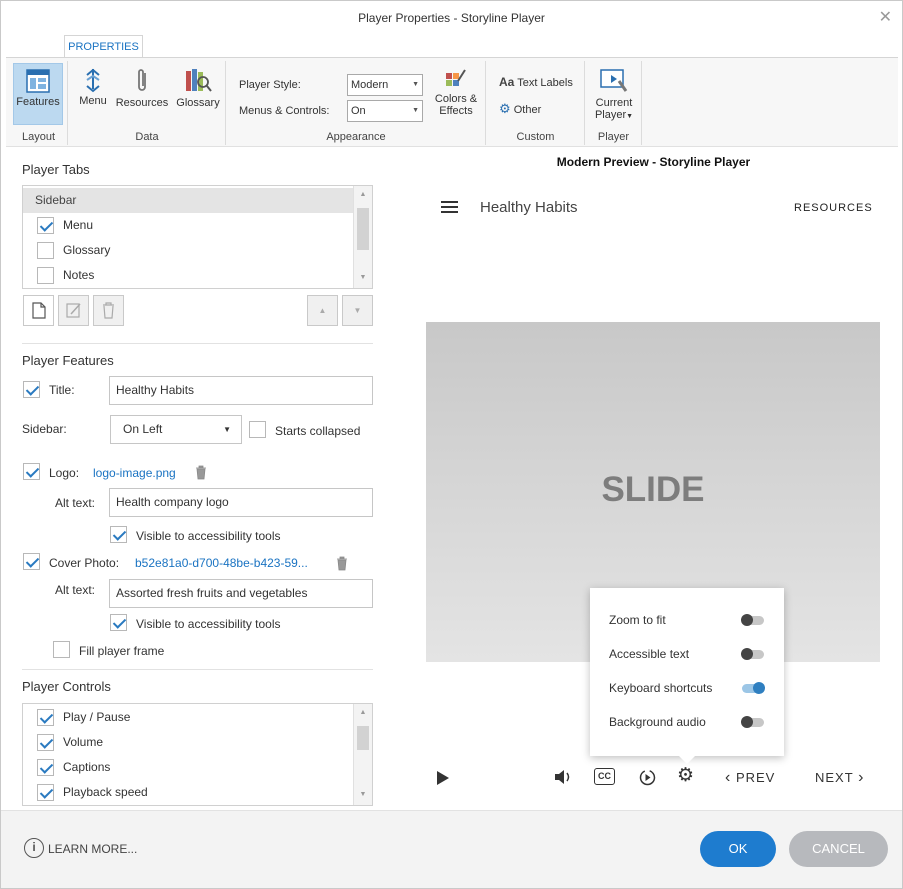 The image size is (903, 889). I want to click on footer: i LEARN MORE... OK CANCEL, so click(451, 849).